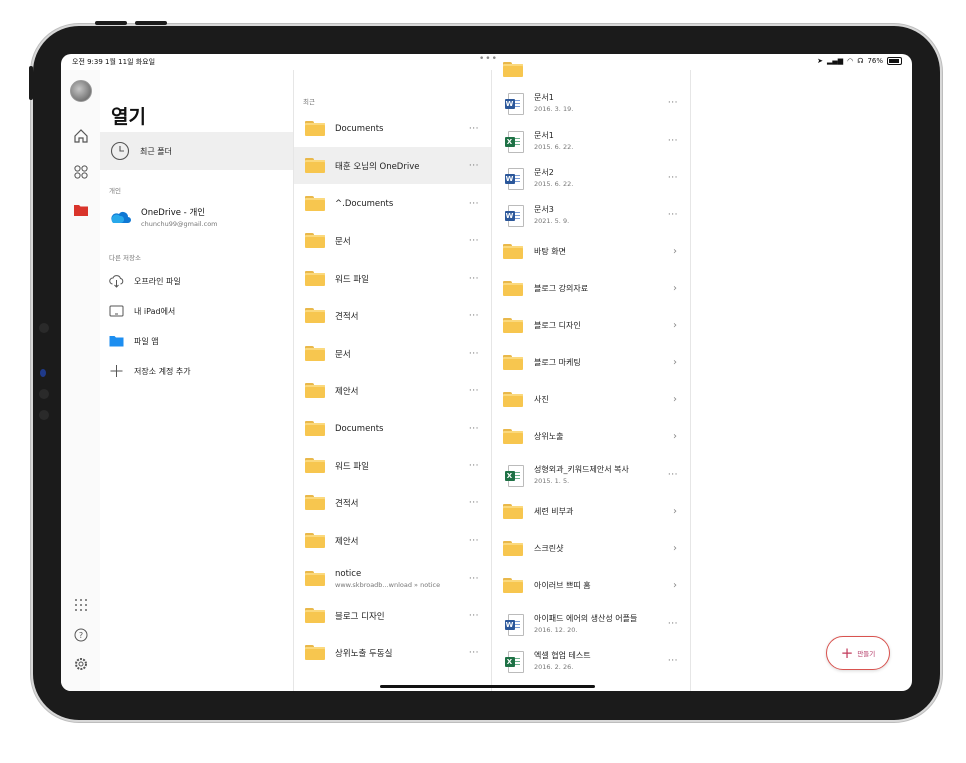 This screenshot has height=763, width=966. I want to click on folder-row: 블로그 마케팅 ›, so click(591, 362).